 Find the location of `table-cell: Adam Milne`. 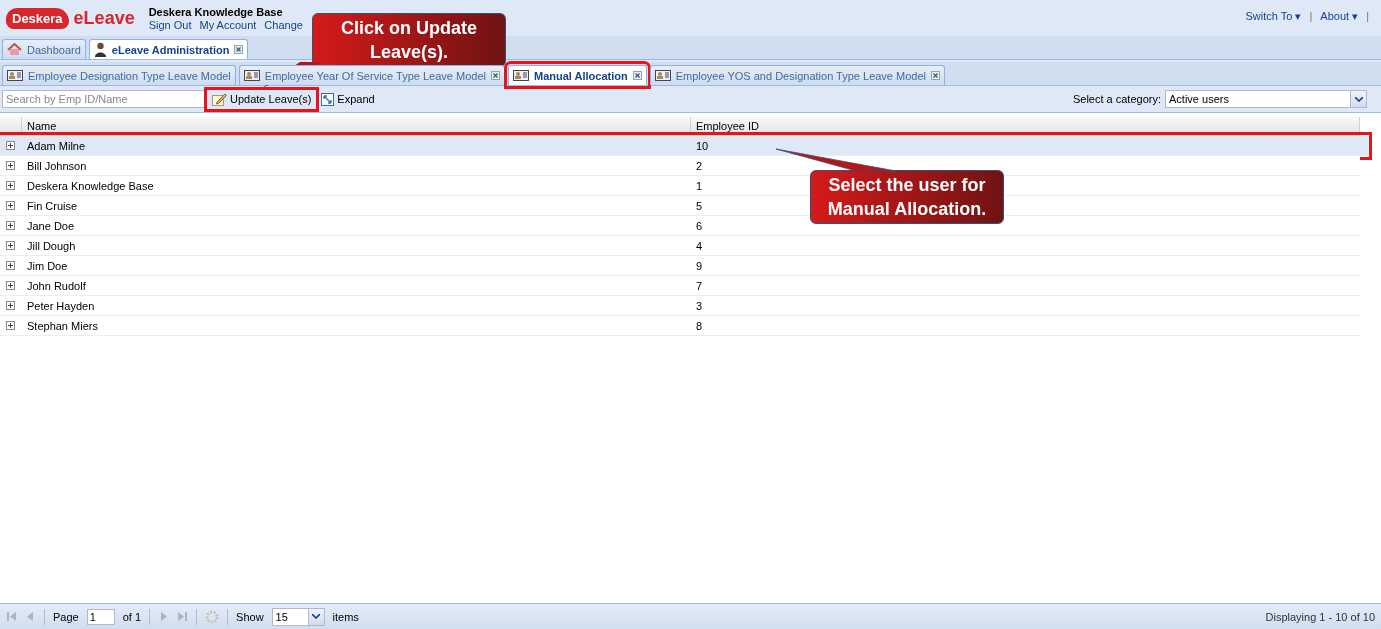

table-cell: Adam Milne is located at coordinates (56, 145).